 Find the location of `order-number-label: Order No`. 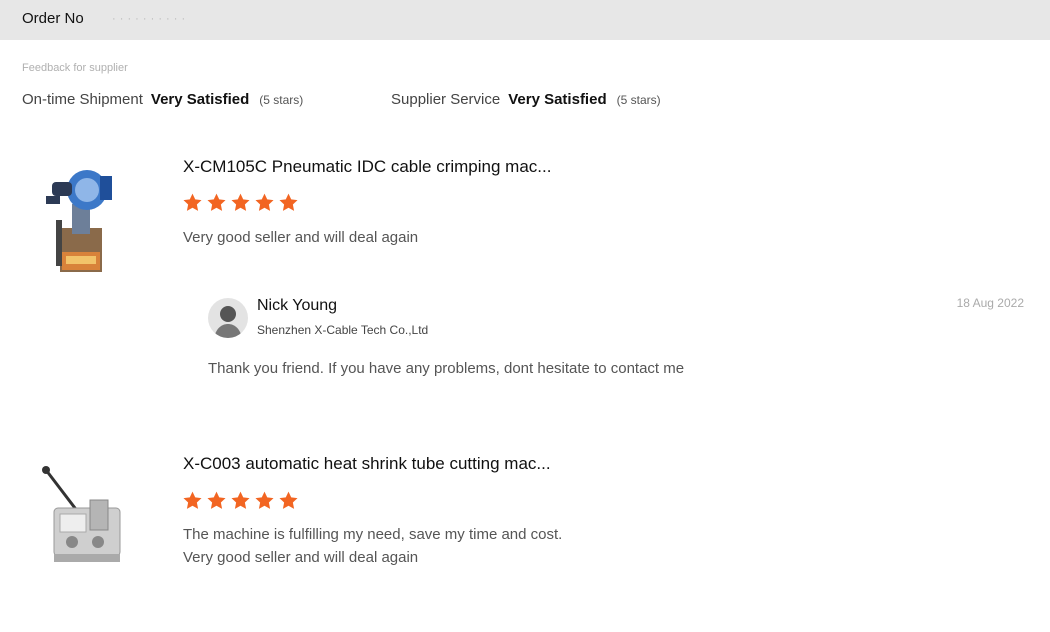

order-number-label: Order No is located at coordinates (53, 18).